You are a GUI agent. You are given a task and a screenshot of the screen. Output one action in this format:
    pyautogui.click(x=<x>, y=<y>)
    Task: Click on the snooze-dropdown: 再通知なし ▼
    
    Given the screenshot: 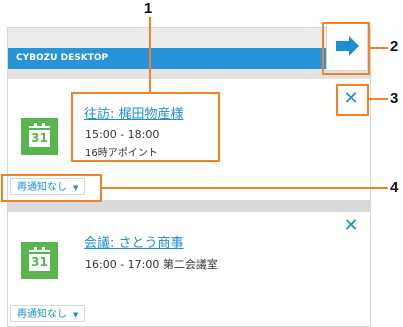 What is the action you would take?
    pyautogui.click(x=48, y=313)
    